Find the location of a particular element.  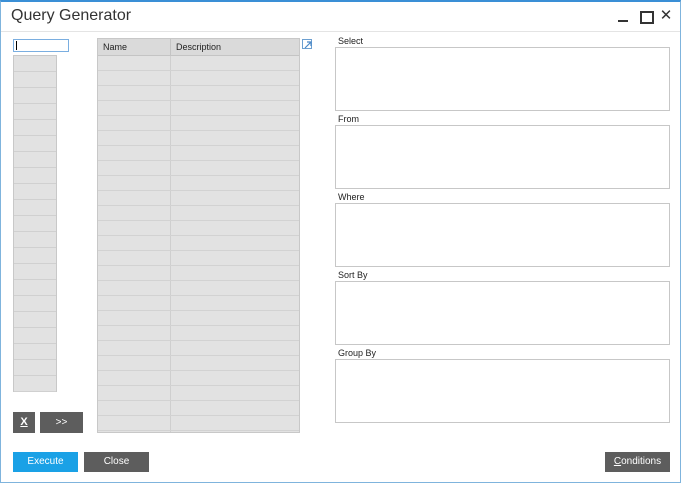

clear-button: X is located at coordinates (24, 422).